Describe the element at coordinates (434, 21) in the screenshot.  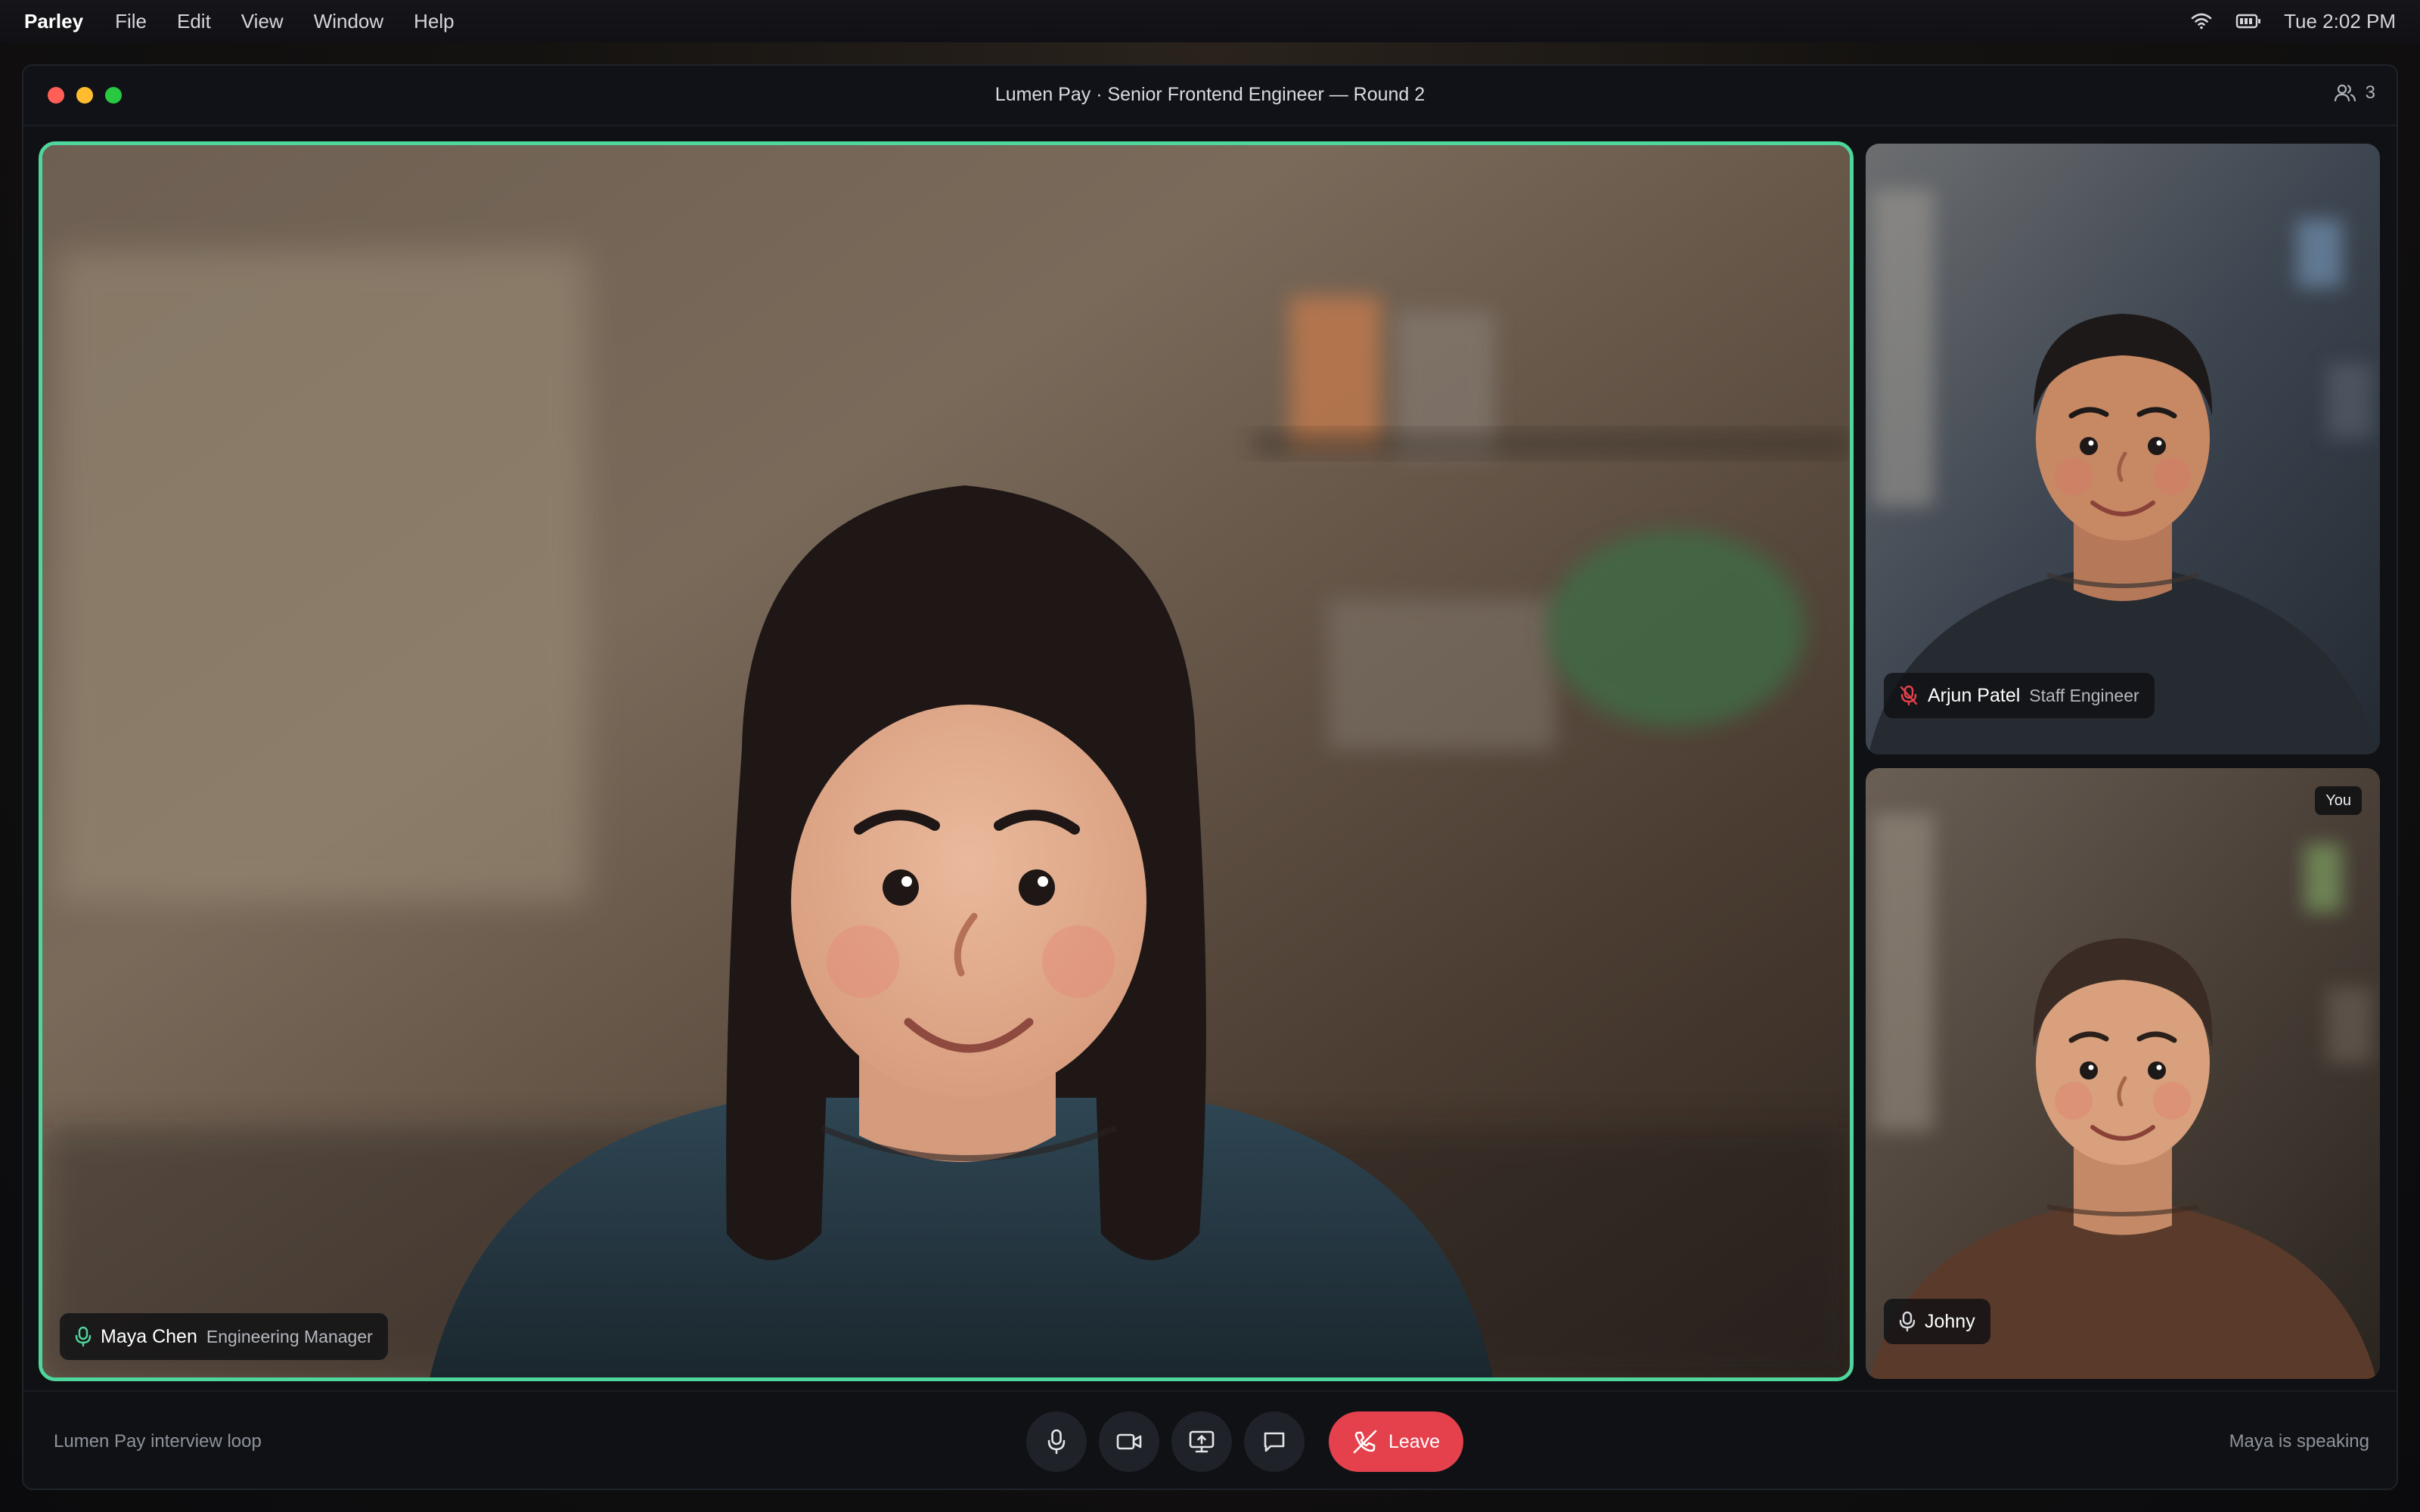
I see `menu-help: Help` at that location.